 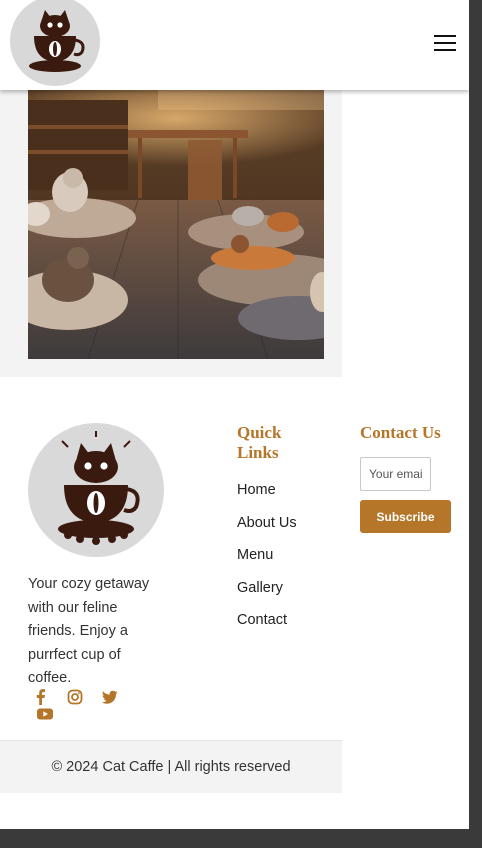 I want to click on quick-links-heading: Quick Links, so click(x=259, y=442).